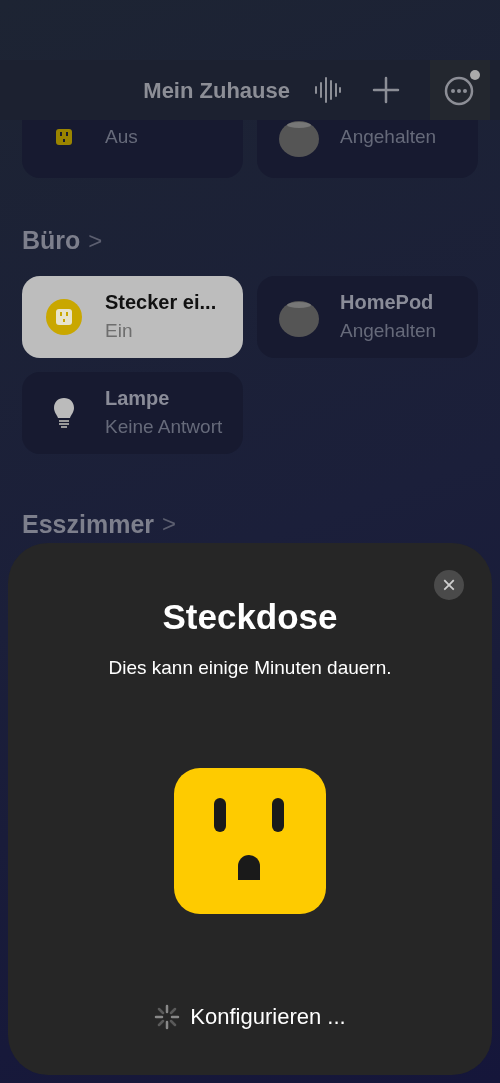 This screenshot has width=500, height=1083. Describe the element at coordinates (63, 412) in the screenshot. I see `light-bulb-icon` at that location.